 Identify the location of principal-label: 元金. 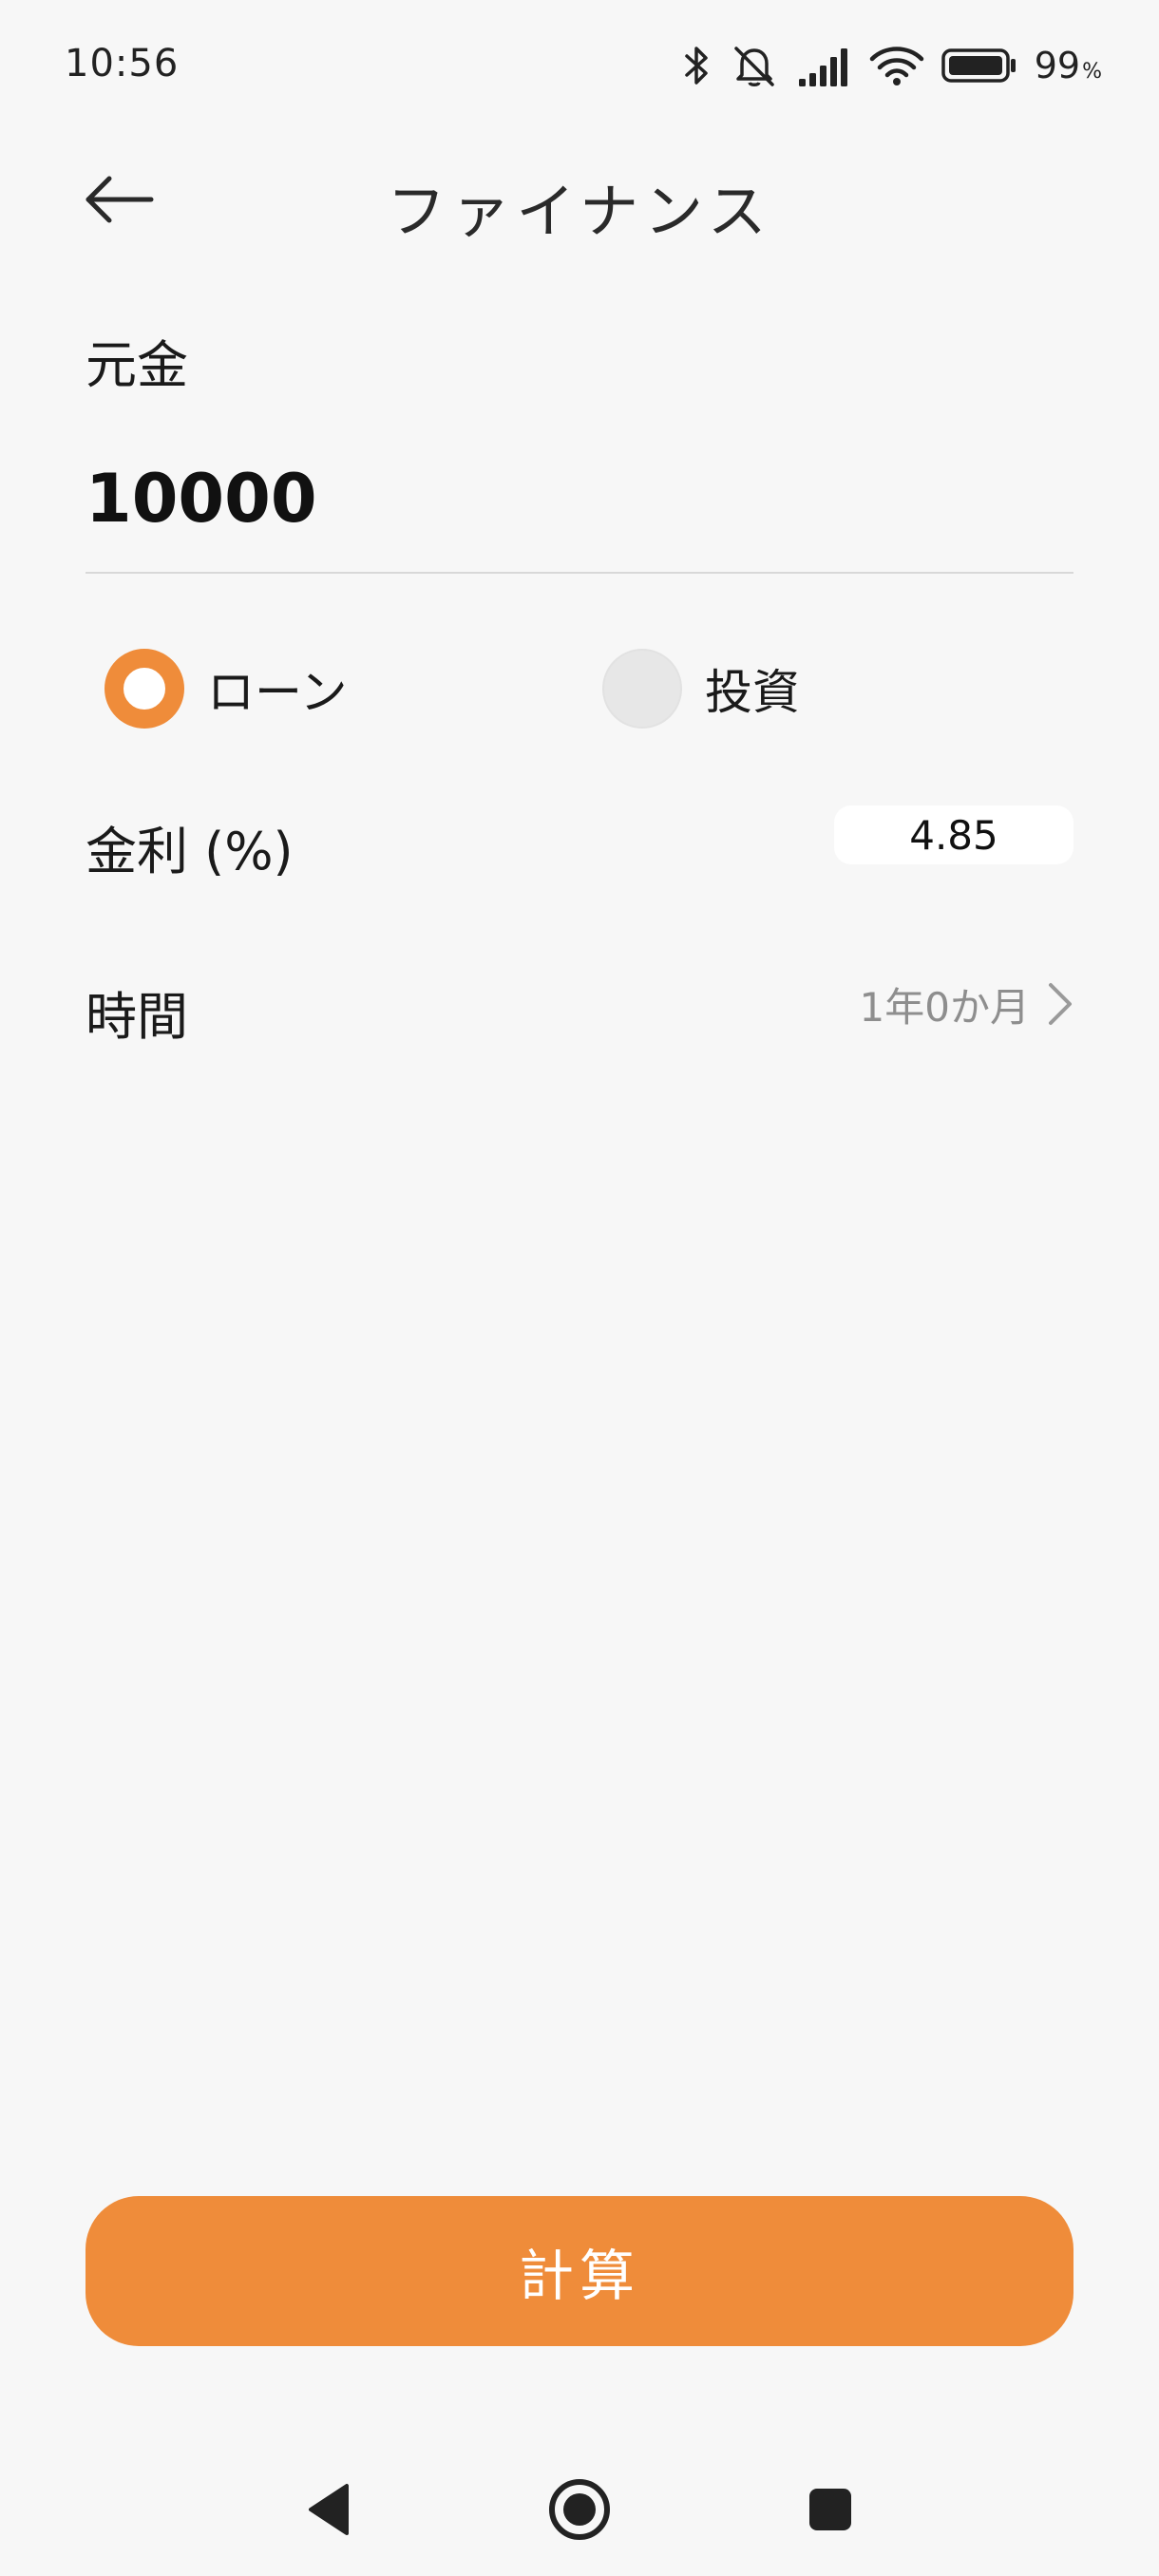
(137, 365).